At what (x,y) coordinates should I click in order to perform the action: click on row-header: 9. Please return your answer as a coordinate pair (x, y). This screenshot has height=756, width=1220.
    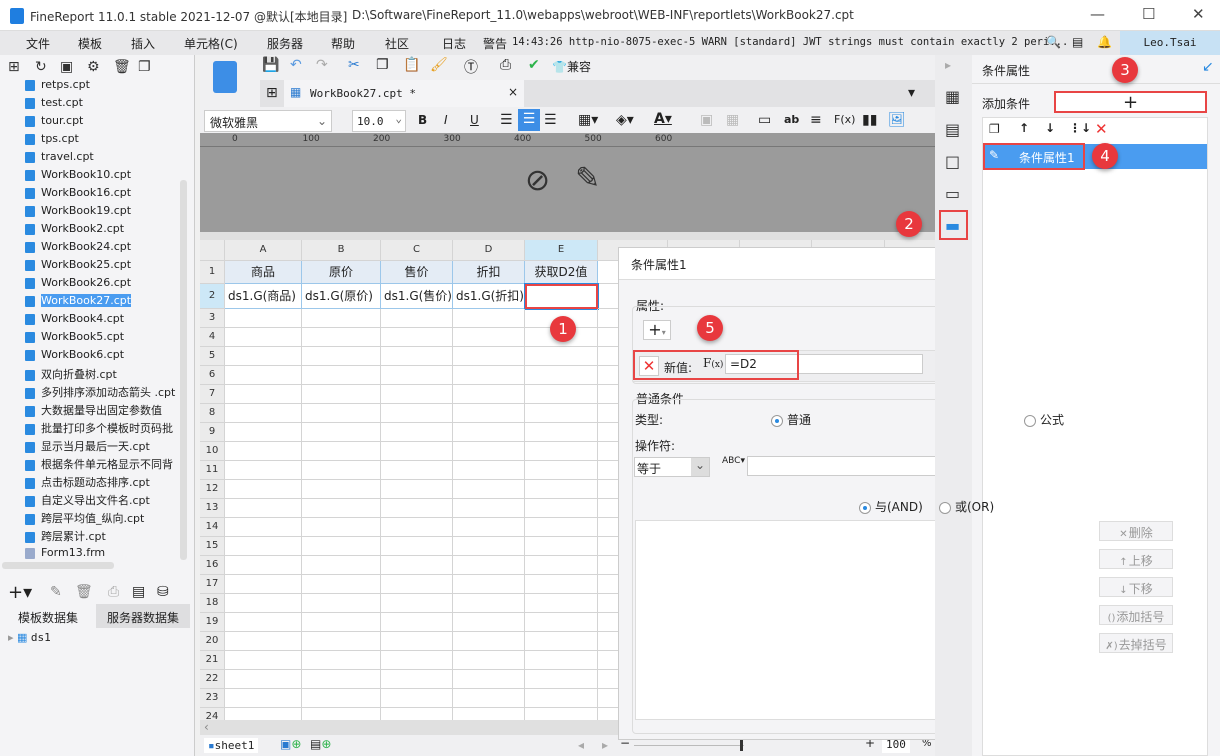
    Looking at the image, I should click on (212, 432).